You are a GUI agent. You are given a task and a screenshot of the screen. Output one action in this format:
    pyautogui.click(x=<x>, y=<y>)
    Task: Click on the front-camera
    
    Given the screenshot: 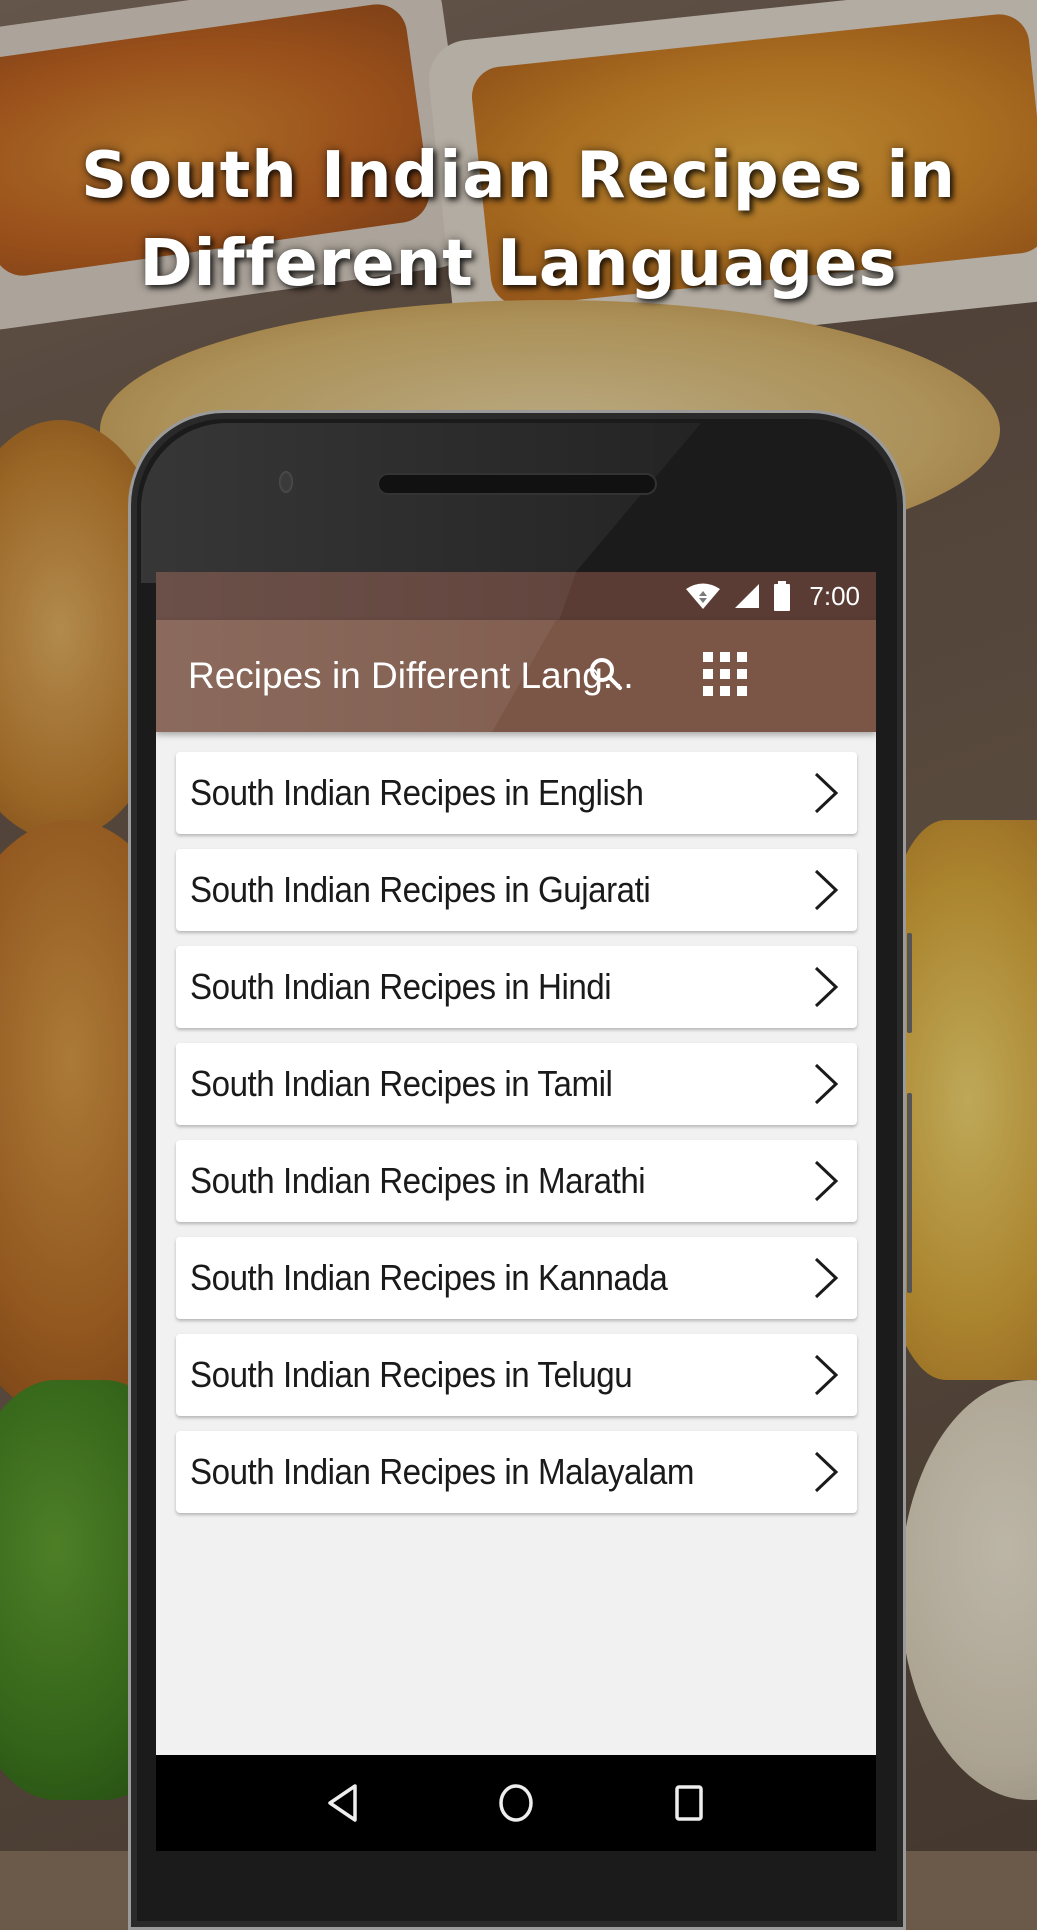 What is the action you would take?
    pyautogui.click(x=286, y=482)
    